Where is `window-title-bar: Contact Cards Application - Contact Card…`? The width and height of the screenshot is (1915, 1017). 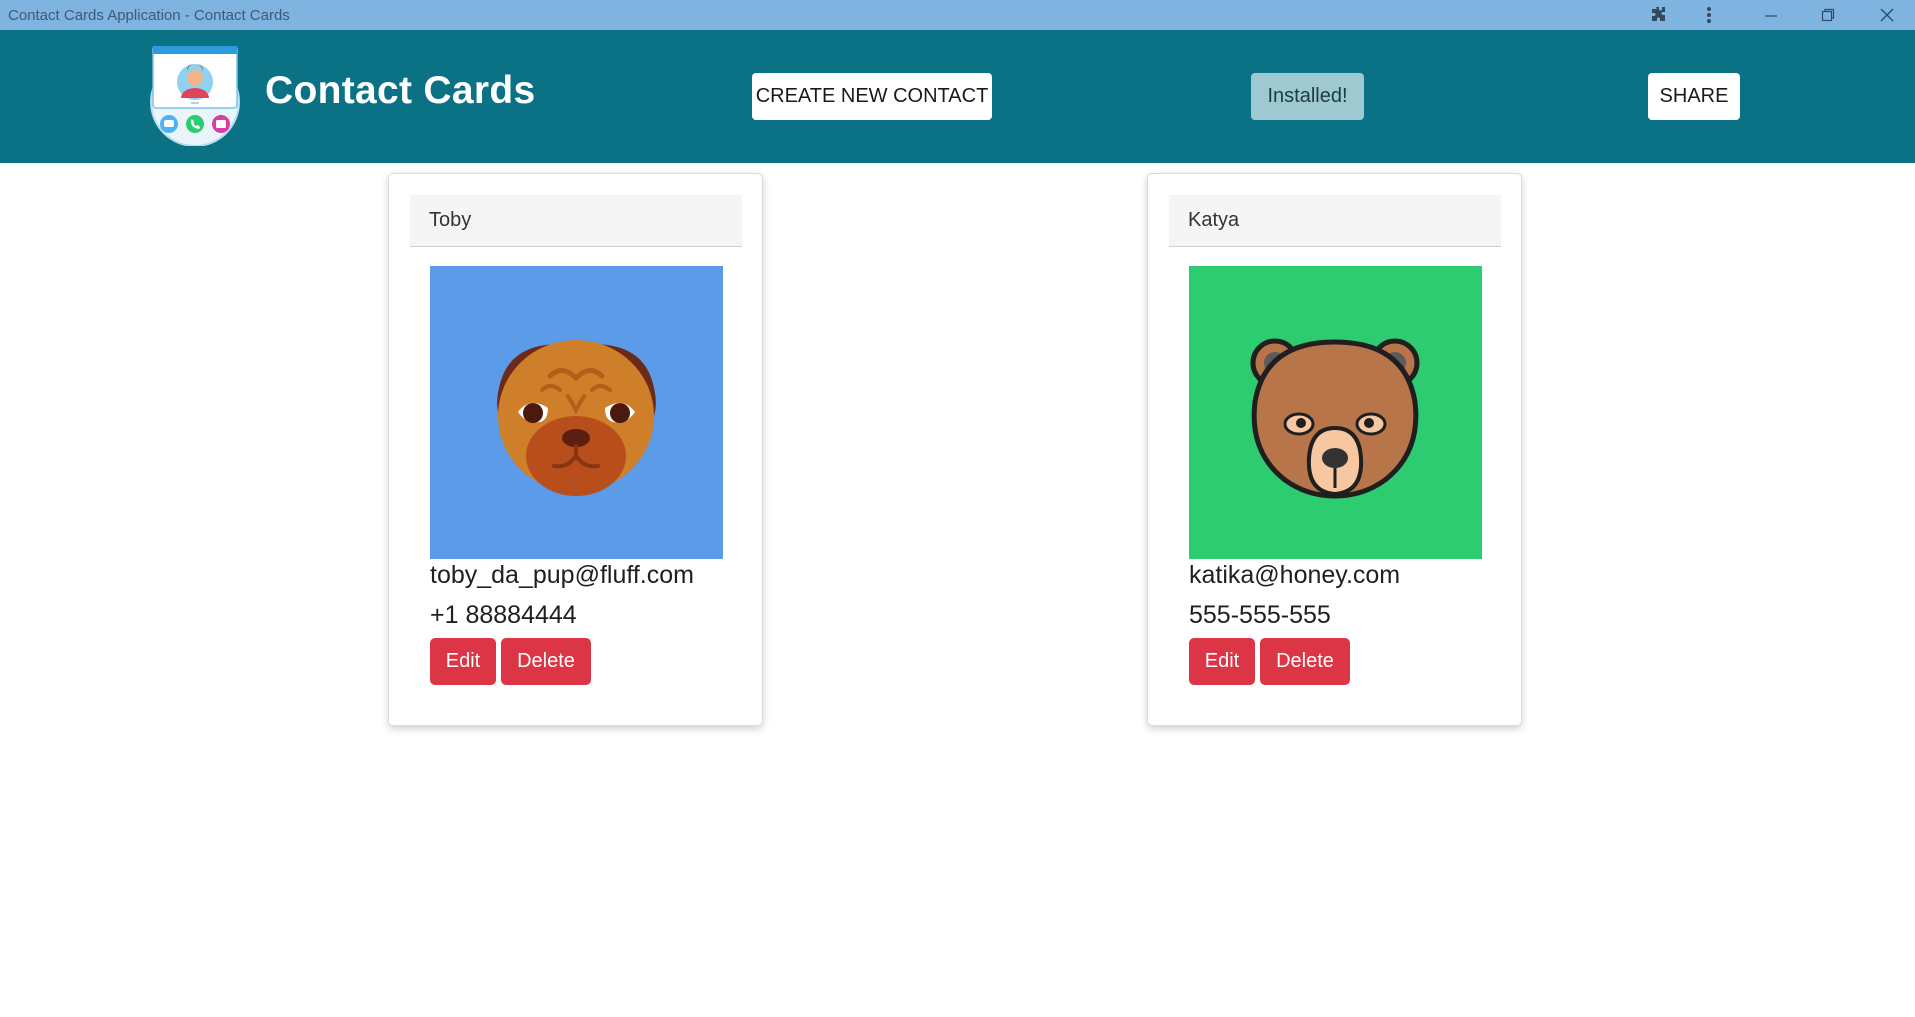
window-title-bar: Contact Cards Application - Contact Card… is located at coordinates (957, 15).